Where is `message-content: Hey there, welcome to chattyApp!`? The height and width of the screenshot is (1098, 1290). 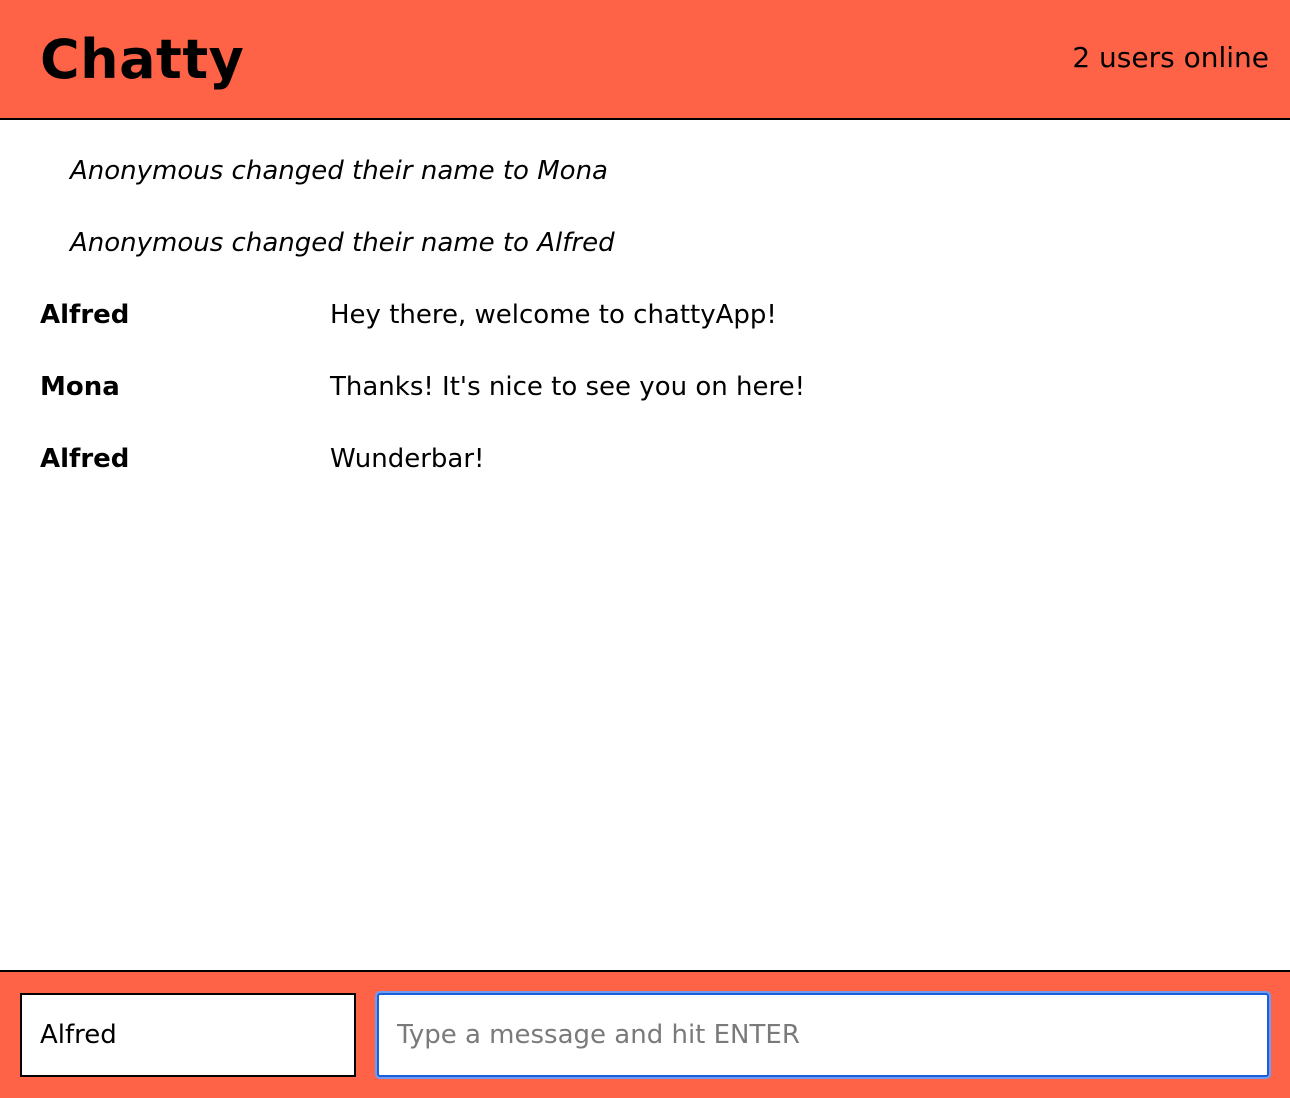 message-content: Hey there, welcome to chattyApp! is located at coordinates (553, 315).